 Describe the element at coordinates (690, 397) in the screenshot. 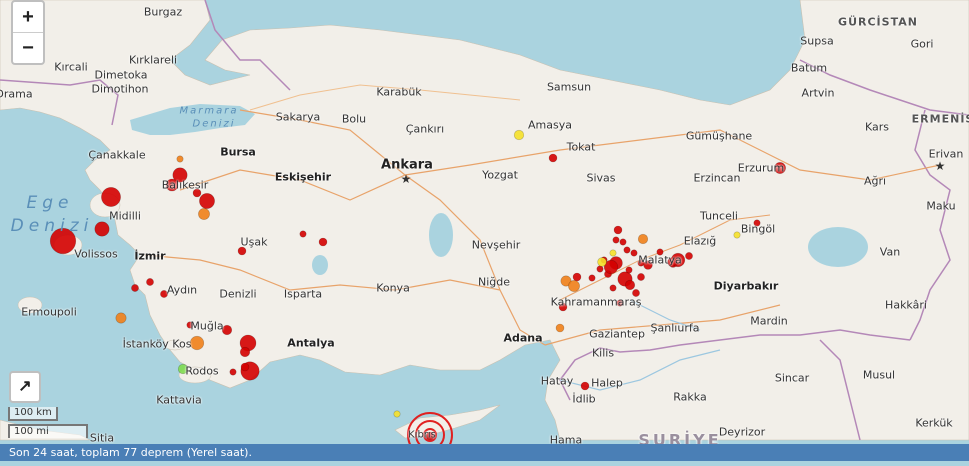

I see `place-label: Rakka` at that location.